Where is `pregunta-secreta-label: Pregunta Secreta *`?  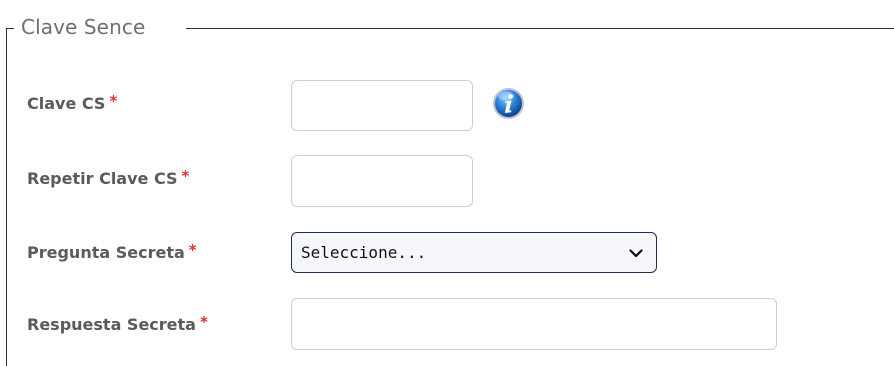 pregunta-secreta-label: Pregunta Secreta * is located at coordinates (112, 251).